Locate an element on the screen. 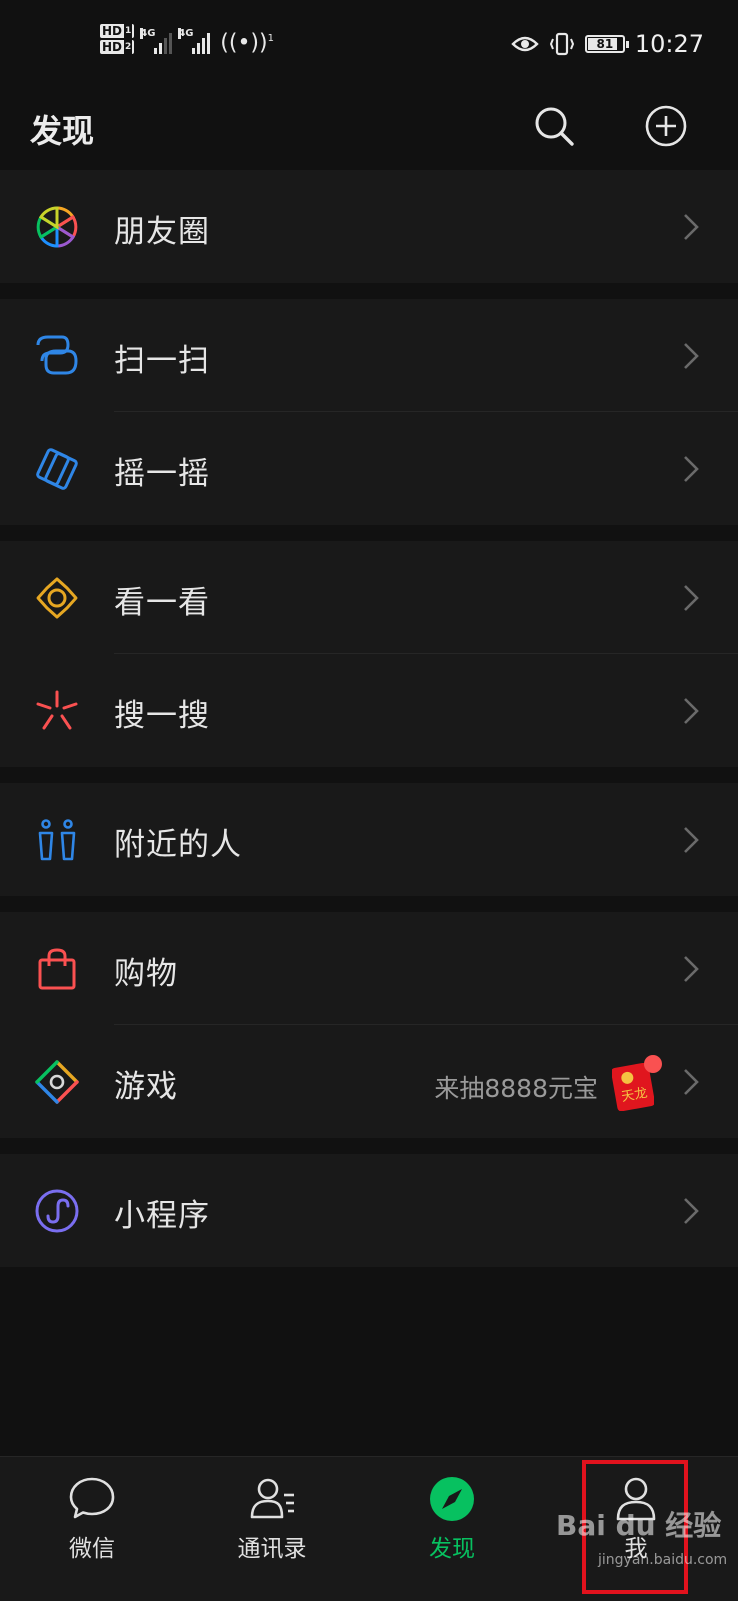 This screenshot has width=738, height=1601. notification-dot is located at coordinates (653, 1064).